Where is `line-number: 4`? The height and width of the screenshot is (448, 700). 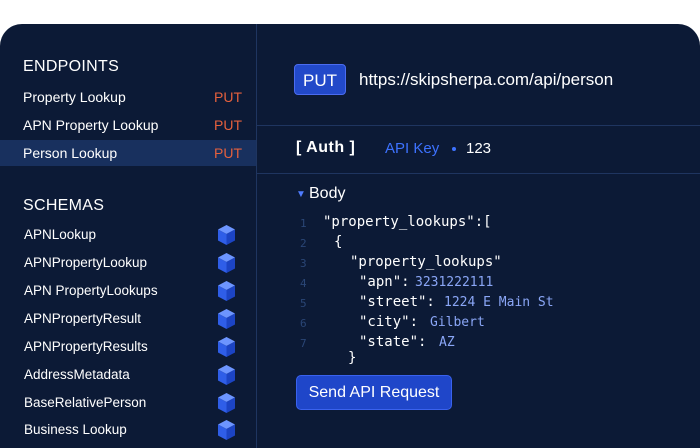 line-number: 4 is located at coordinates (303, 283).